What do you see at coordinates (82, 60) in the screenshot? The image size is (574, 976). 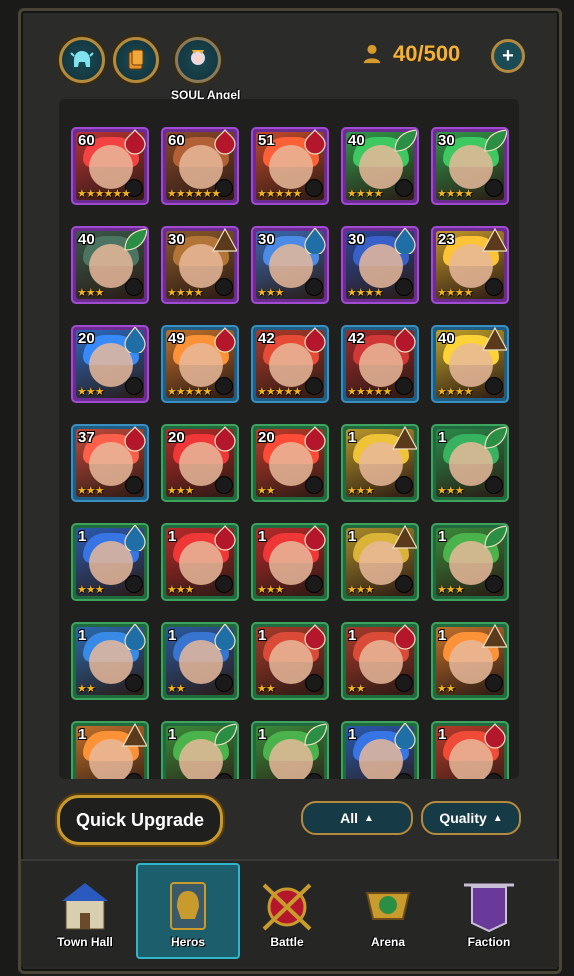 I see `helmet-button` at bounding box center [82, 60].